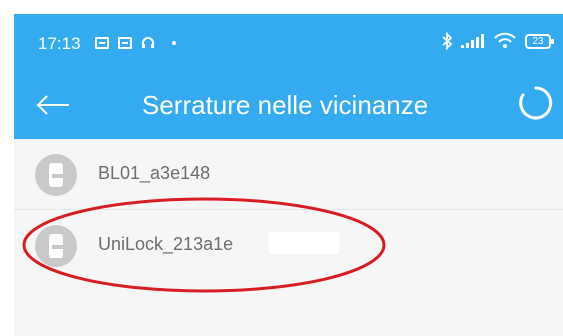 This screenshot has height=336, width=563. Describe the element at coordinates (56, 175) in the screenshot. I see `lock-icon` at that location.